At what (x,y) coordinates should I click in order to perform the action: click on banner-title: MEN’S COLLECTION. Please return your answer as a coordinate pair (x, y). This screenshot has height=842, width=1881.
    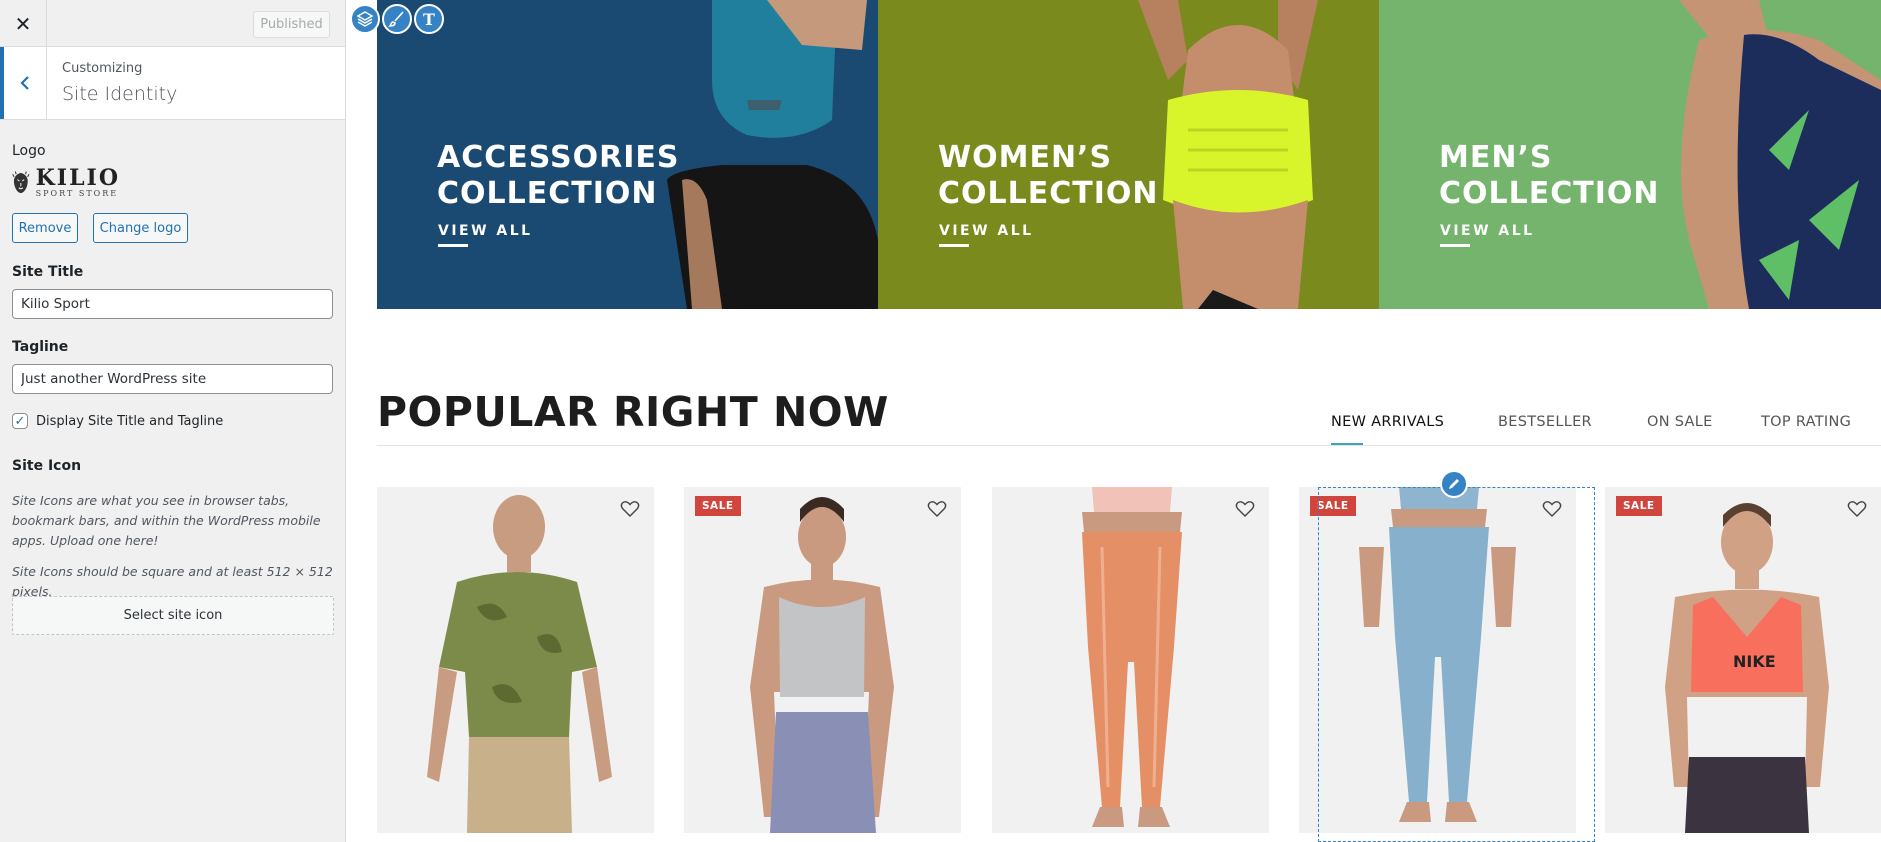
    Looking at the image, I should click on (1549, 175).